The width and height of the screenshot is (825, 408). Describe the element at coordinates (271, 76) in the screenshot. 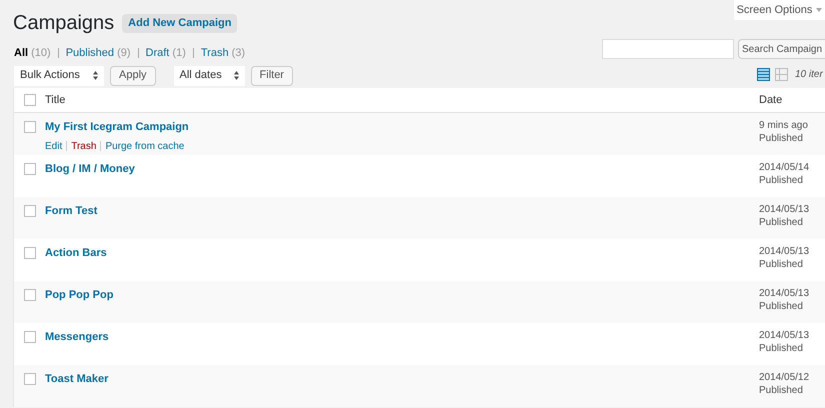

I see `filter-button: Filter` at that location.